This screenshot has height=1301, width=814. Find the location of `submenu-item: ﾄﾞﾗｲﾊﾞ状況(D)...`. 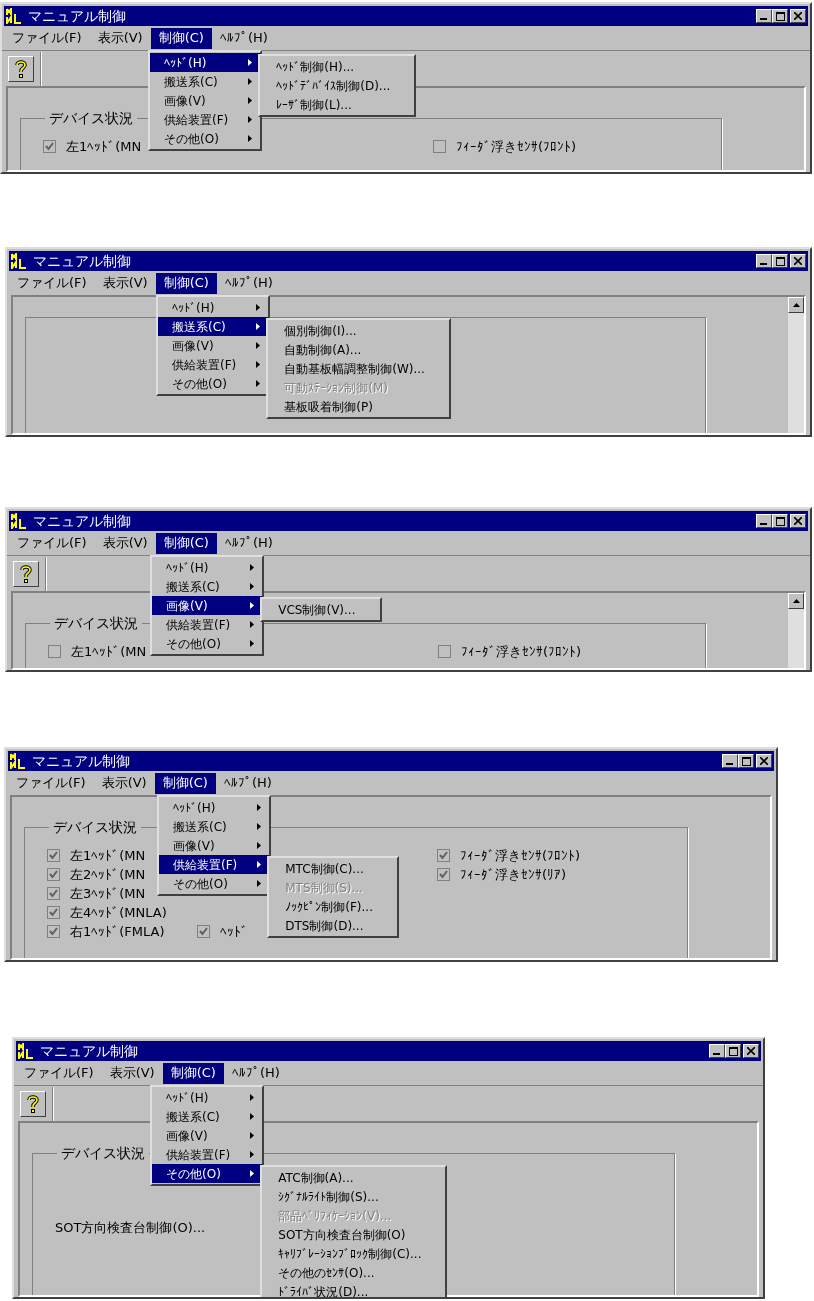

submenu-item: ﾄﾞﾗｲﾊﾞ状況(D)... is located at coordinates (354, 1289).